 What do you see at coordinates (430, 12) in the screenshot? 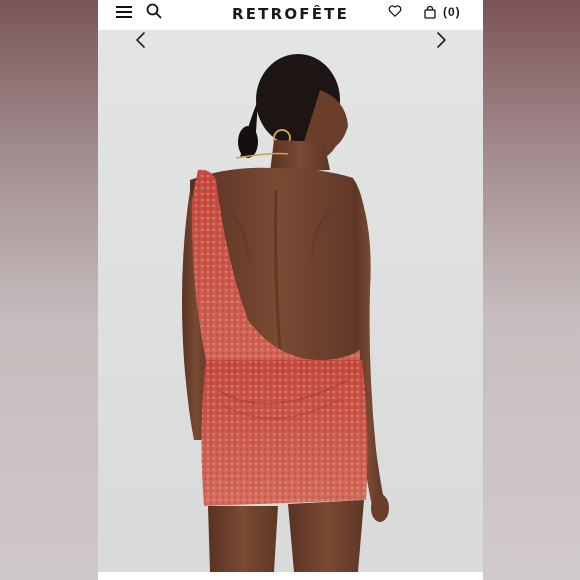
I see `shopping-bag-icon` at bounding box center [430, 12].